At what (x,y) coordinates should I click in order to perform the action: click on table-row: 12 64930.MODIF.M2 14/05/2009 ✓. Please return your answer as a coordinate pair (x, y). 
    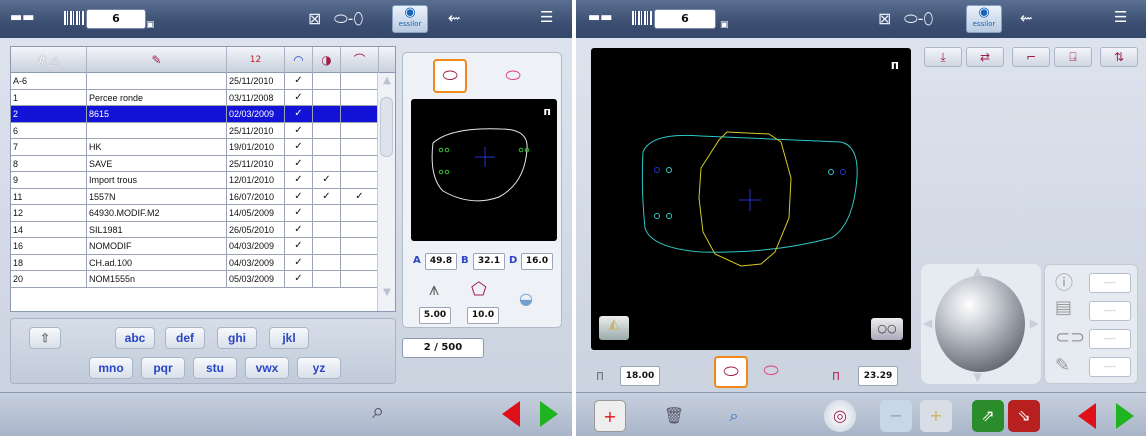
    Looking at the image, I should click on (203, 213).